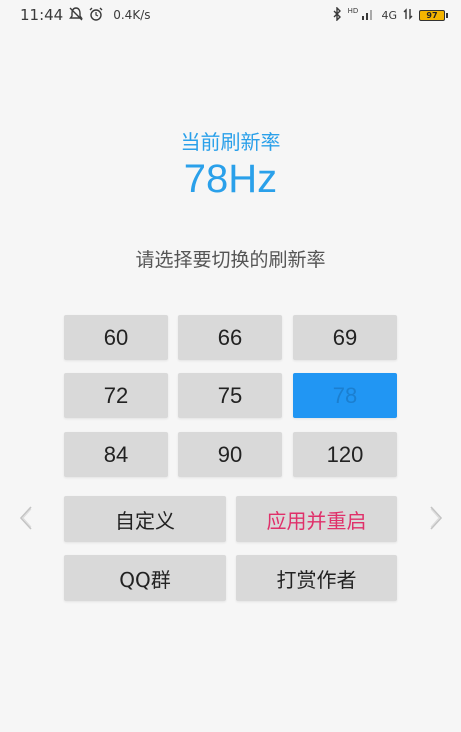 This screenshot has width=461, height=732. Describe the element at coordinates (345, 454) in the screenshot. I see `rate-button-120: 120` at that location.